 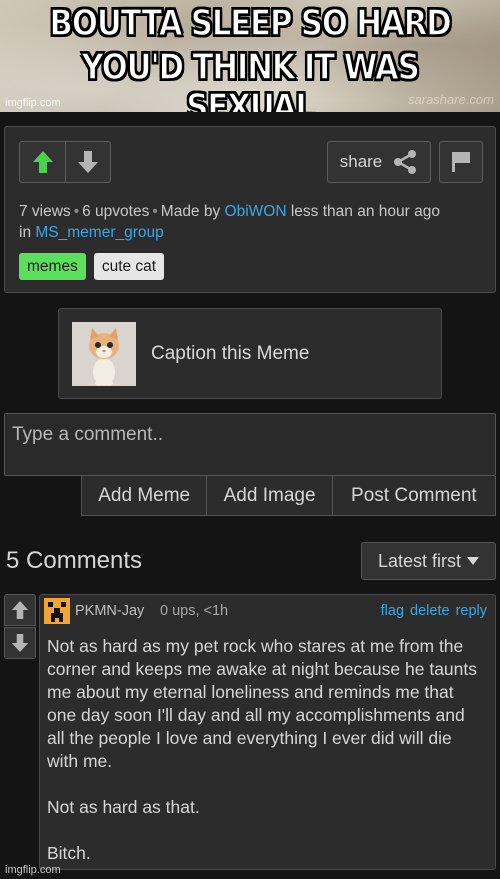 I want to click on post-comment-button: Post Comment, so click(x=413, y=495).